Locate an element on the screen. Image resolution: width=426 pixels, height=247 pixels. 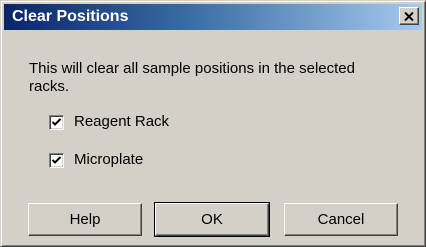
ok-button-label: OK is located at coordinates (212, 219).